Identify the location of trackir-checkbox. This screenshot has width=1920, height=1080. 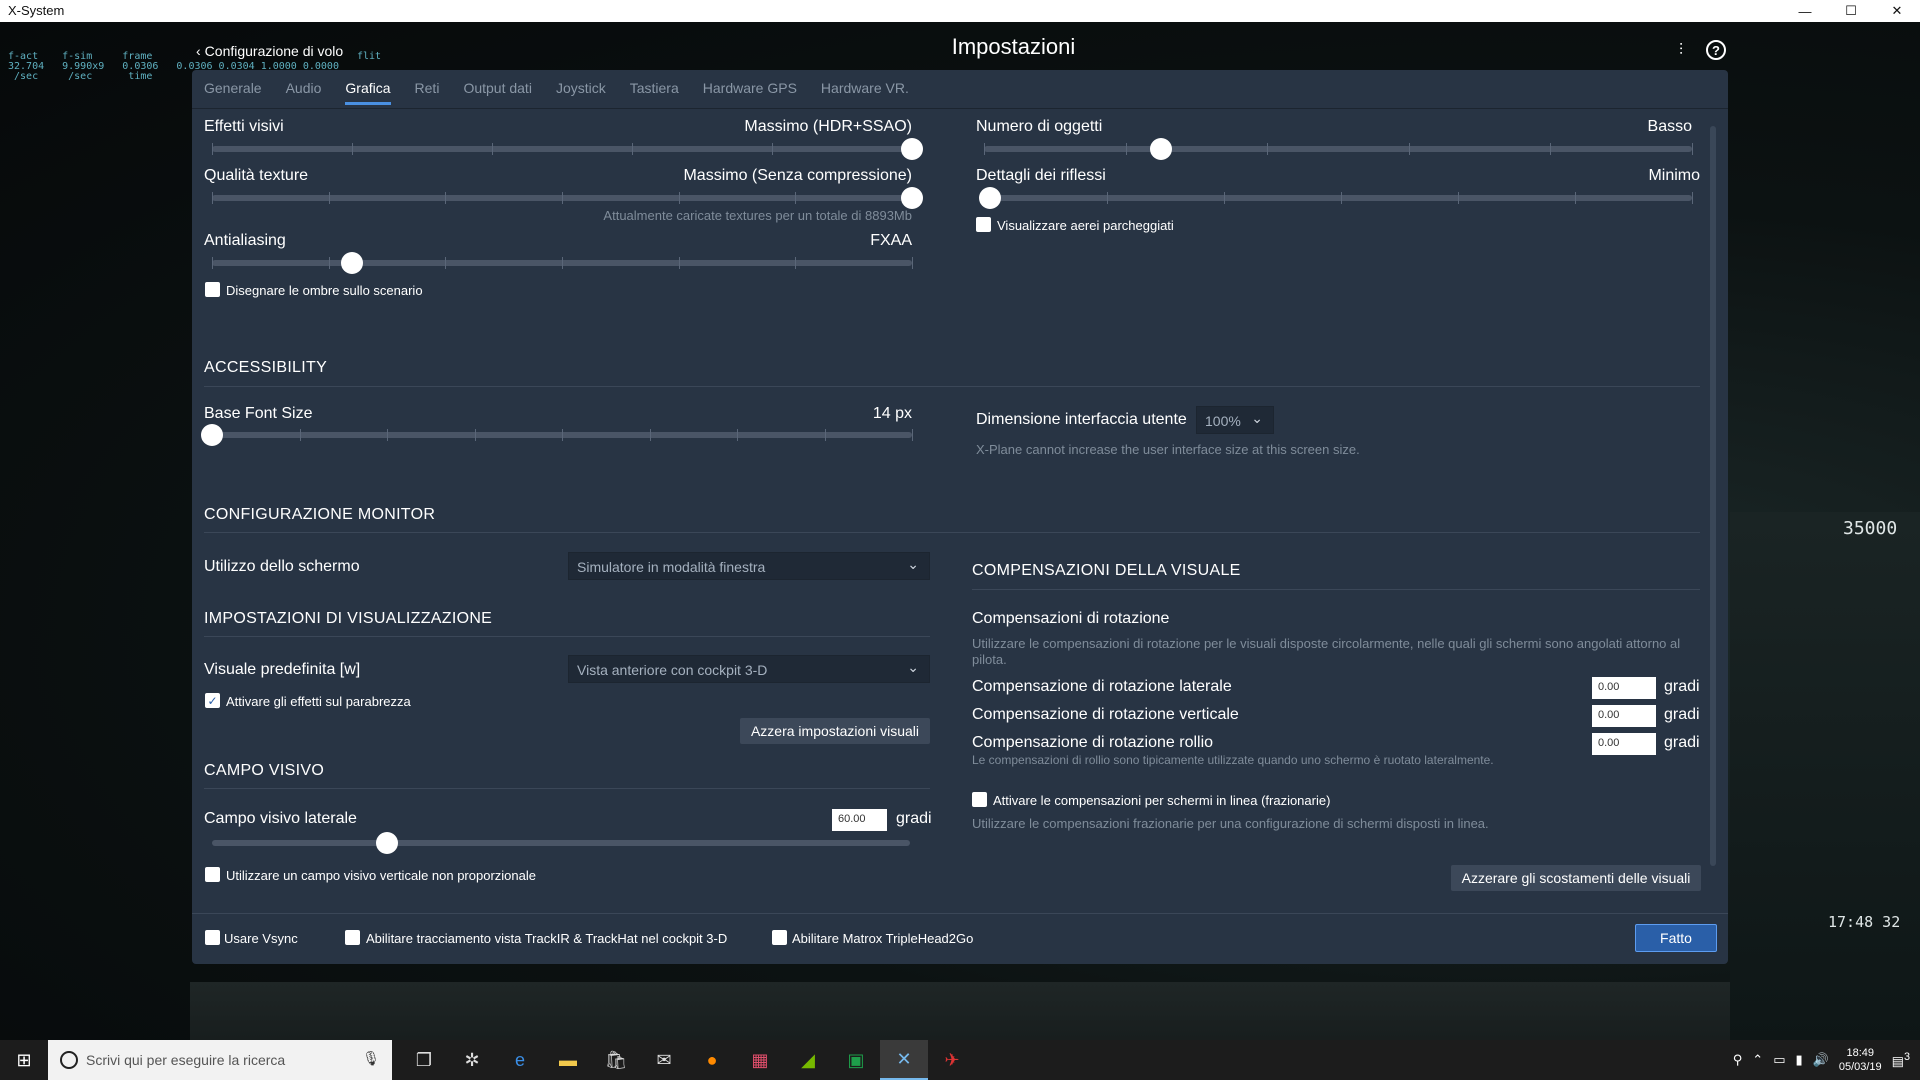
(352, 937).